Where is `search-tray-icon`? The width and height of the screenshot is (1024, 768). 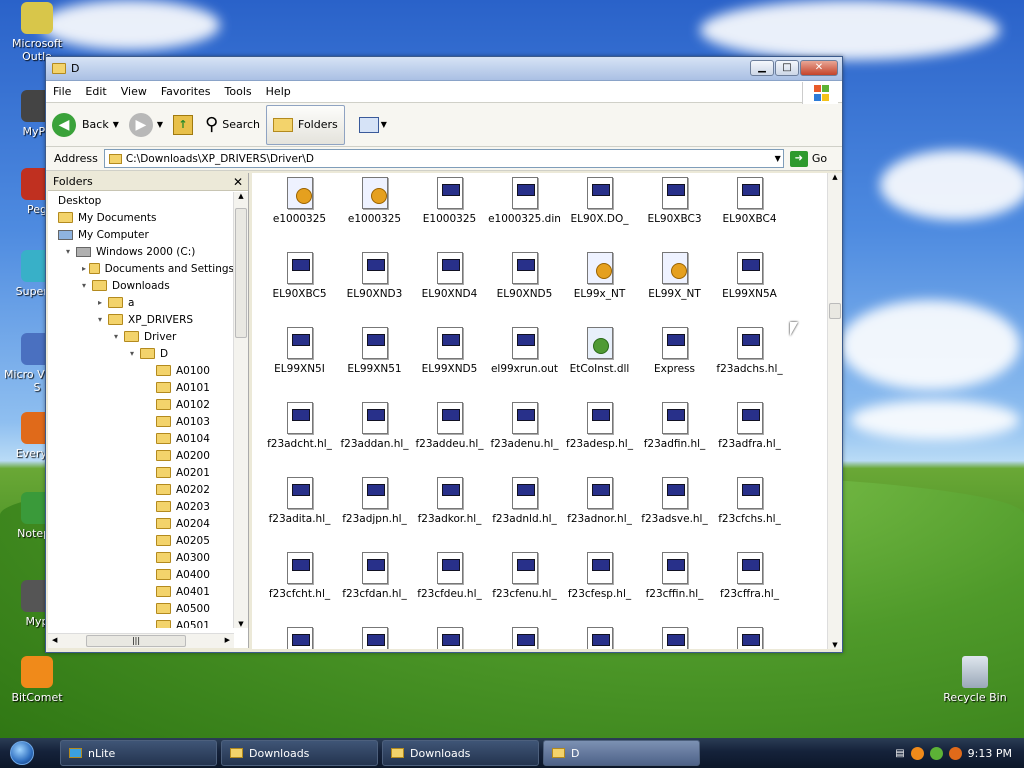 search-tray-icon is located at coordinates (955, 753).